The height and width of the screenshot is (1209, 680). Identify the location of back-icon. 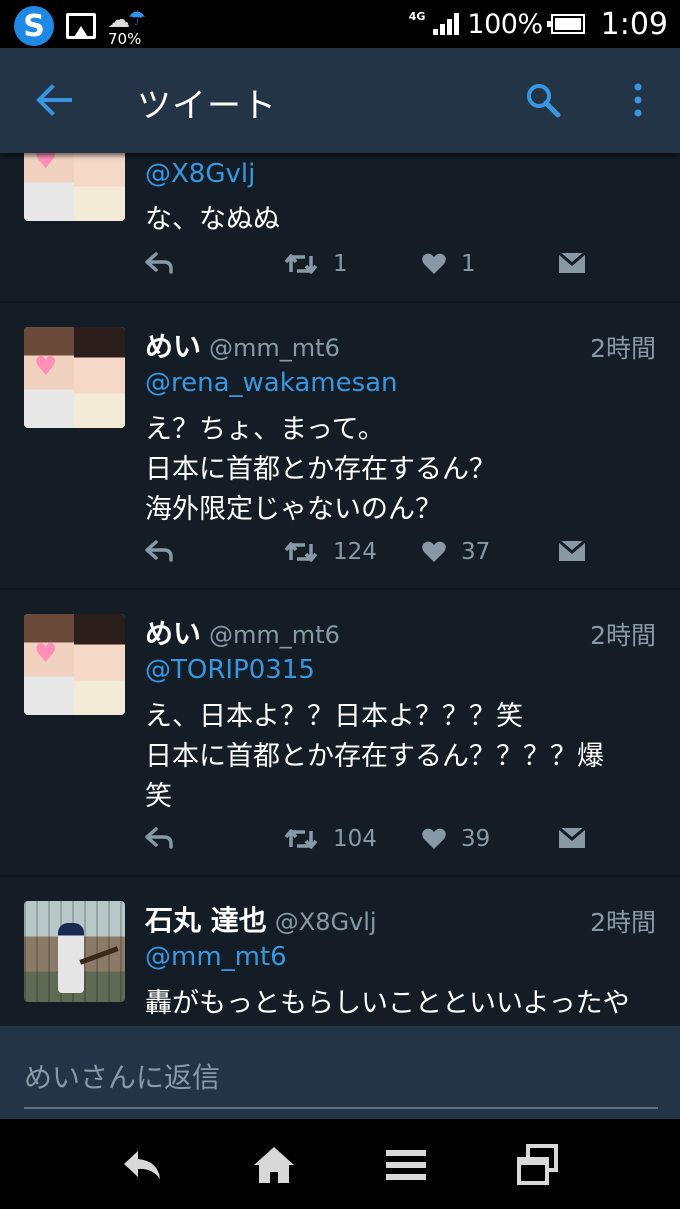
(142, 1165).